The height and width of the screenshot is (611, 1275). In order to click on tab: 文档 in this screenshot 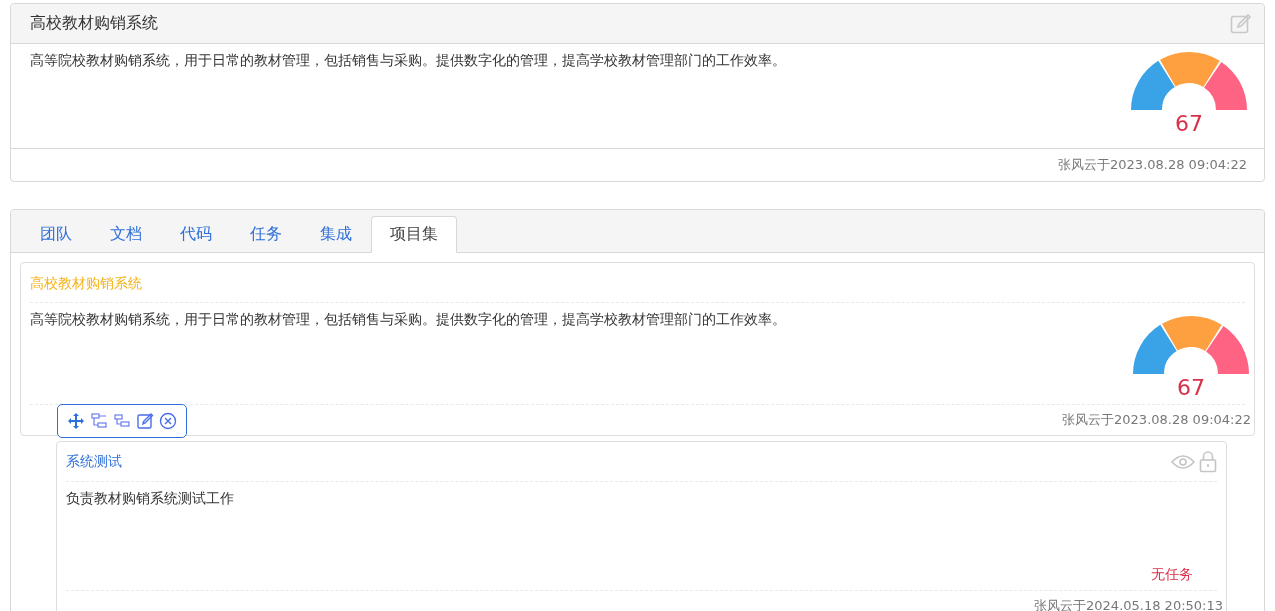, I will do `click(126, 234)`.